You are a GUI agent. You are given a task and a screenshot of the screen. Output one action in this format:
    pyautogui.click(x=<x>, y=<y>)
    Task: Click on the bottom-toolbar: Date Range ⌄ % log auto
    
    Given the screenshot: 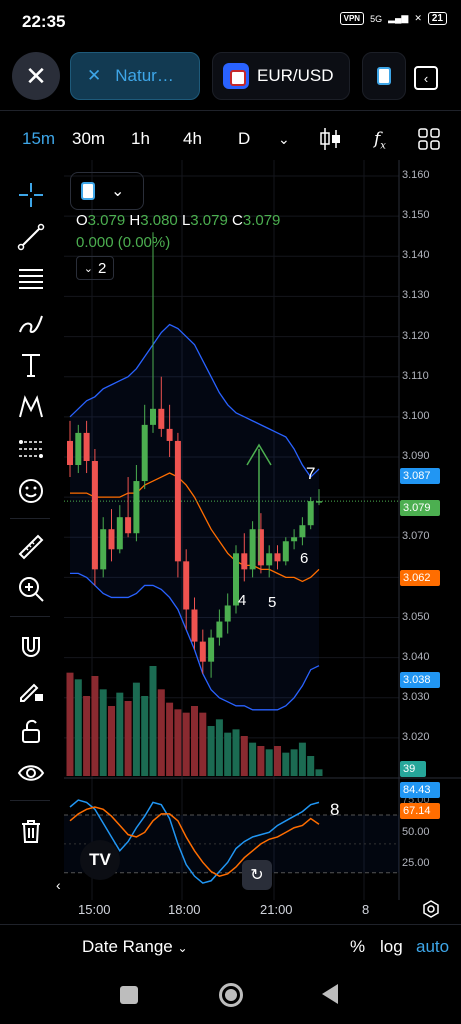 What is the action you would take?
    pyautogui.click(x=230, y=947)
    